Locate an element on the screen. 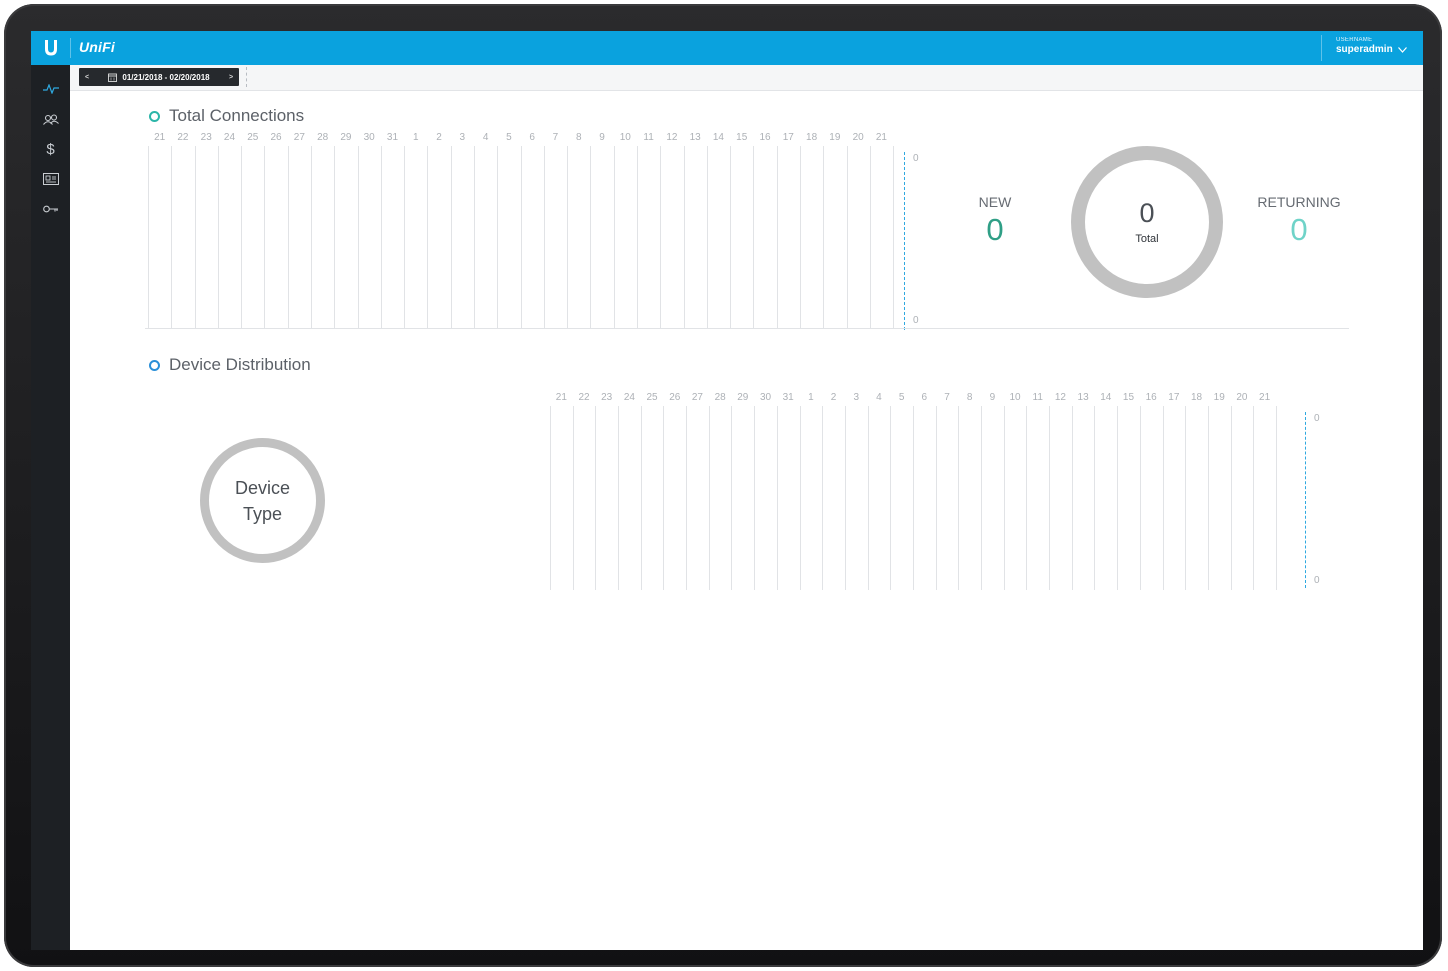  prev-range-button: < is located at coordinates (87, 77).